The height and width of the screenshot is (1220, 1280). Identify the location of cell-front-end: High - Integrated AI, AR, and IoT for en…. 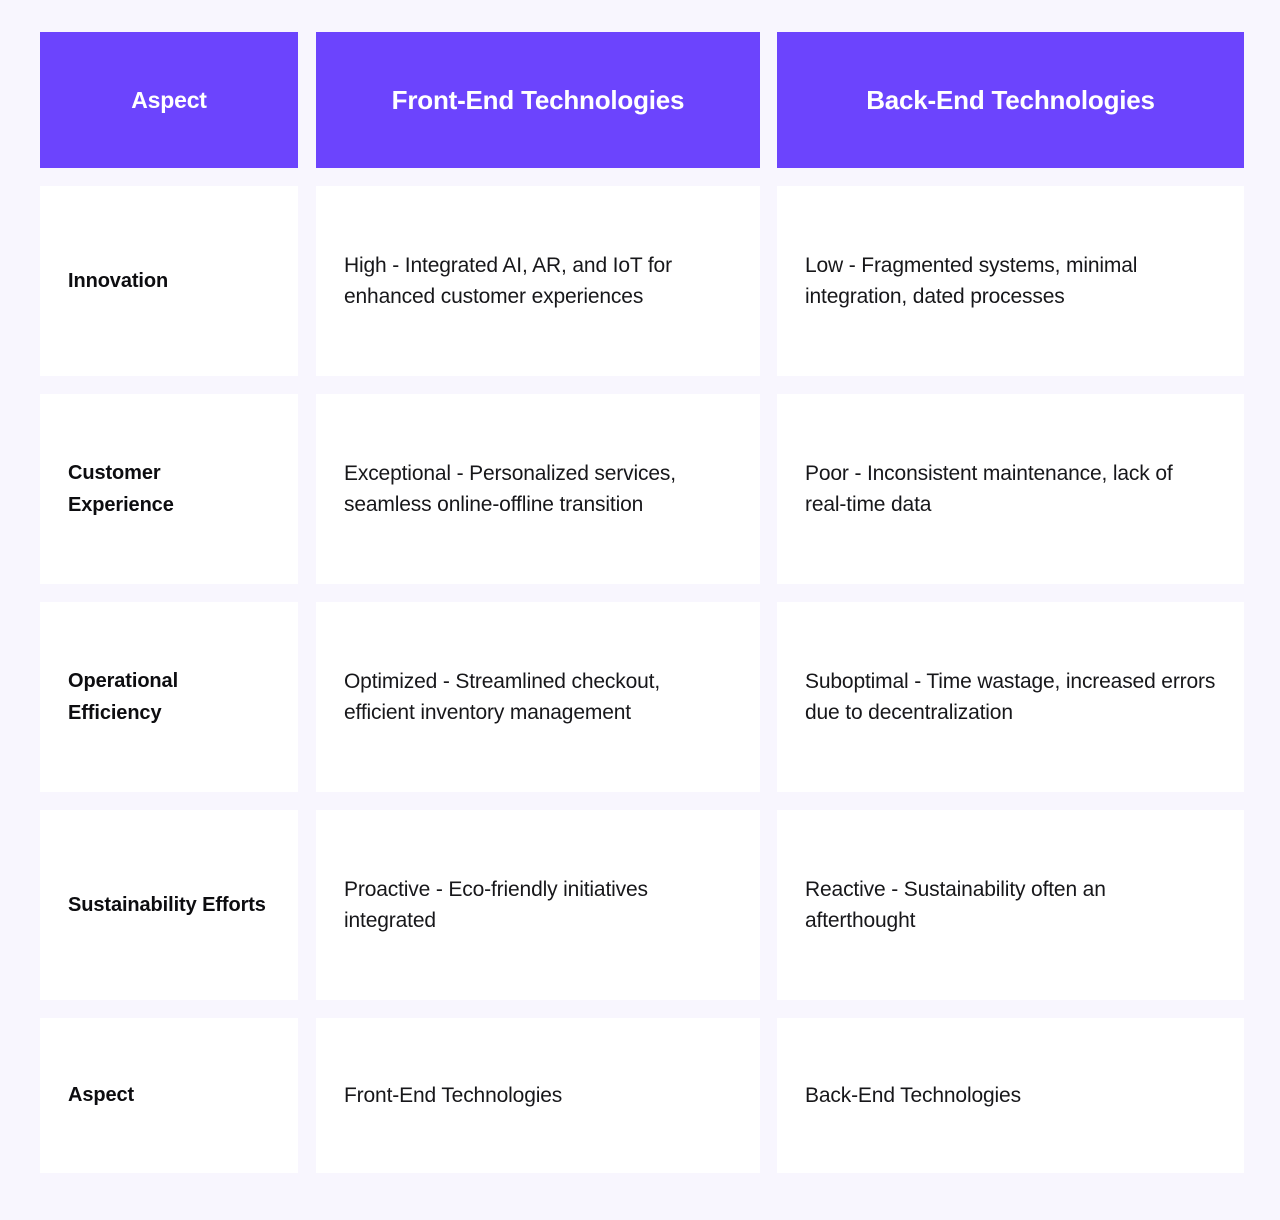
(538, 281).